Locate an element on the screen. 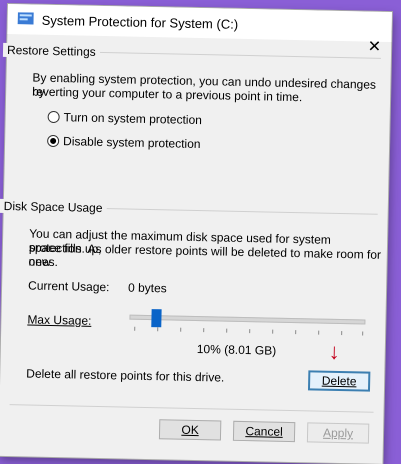 The image size is (401, 464). max-usage-slider is located at coordinates (247, 322).